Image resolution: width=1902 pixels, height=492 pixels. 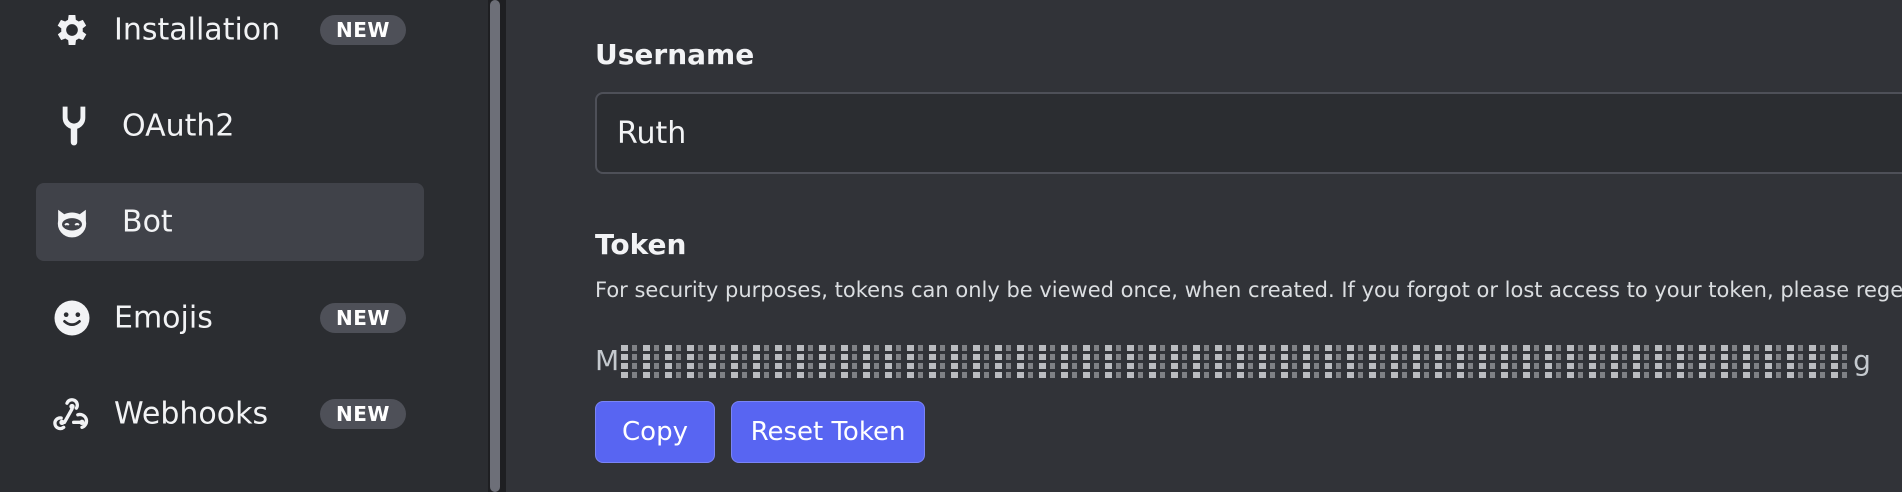 What do you see at coordinates (72, 318) in the screenshot?
I see `smiley-icon` at bounding box center [72, 318].